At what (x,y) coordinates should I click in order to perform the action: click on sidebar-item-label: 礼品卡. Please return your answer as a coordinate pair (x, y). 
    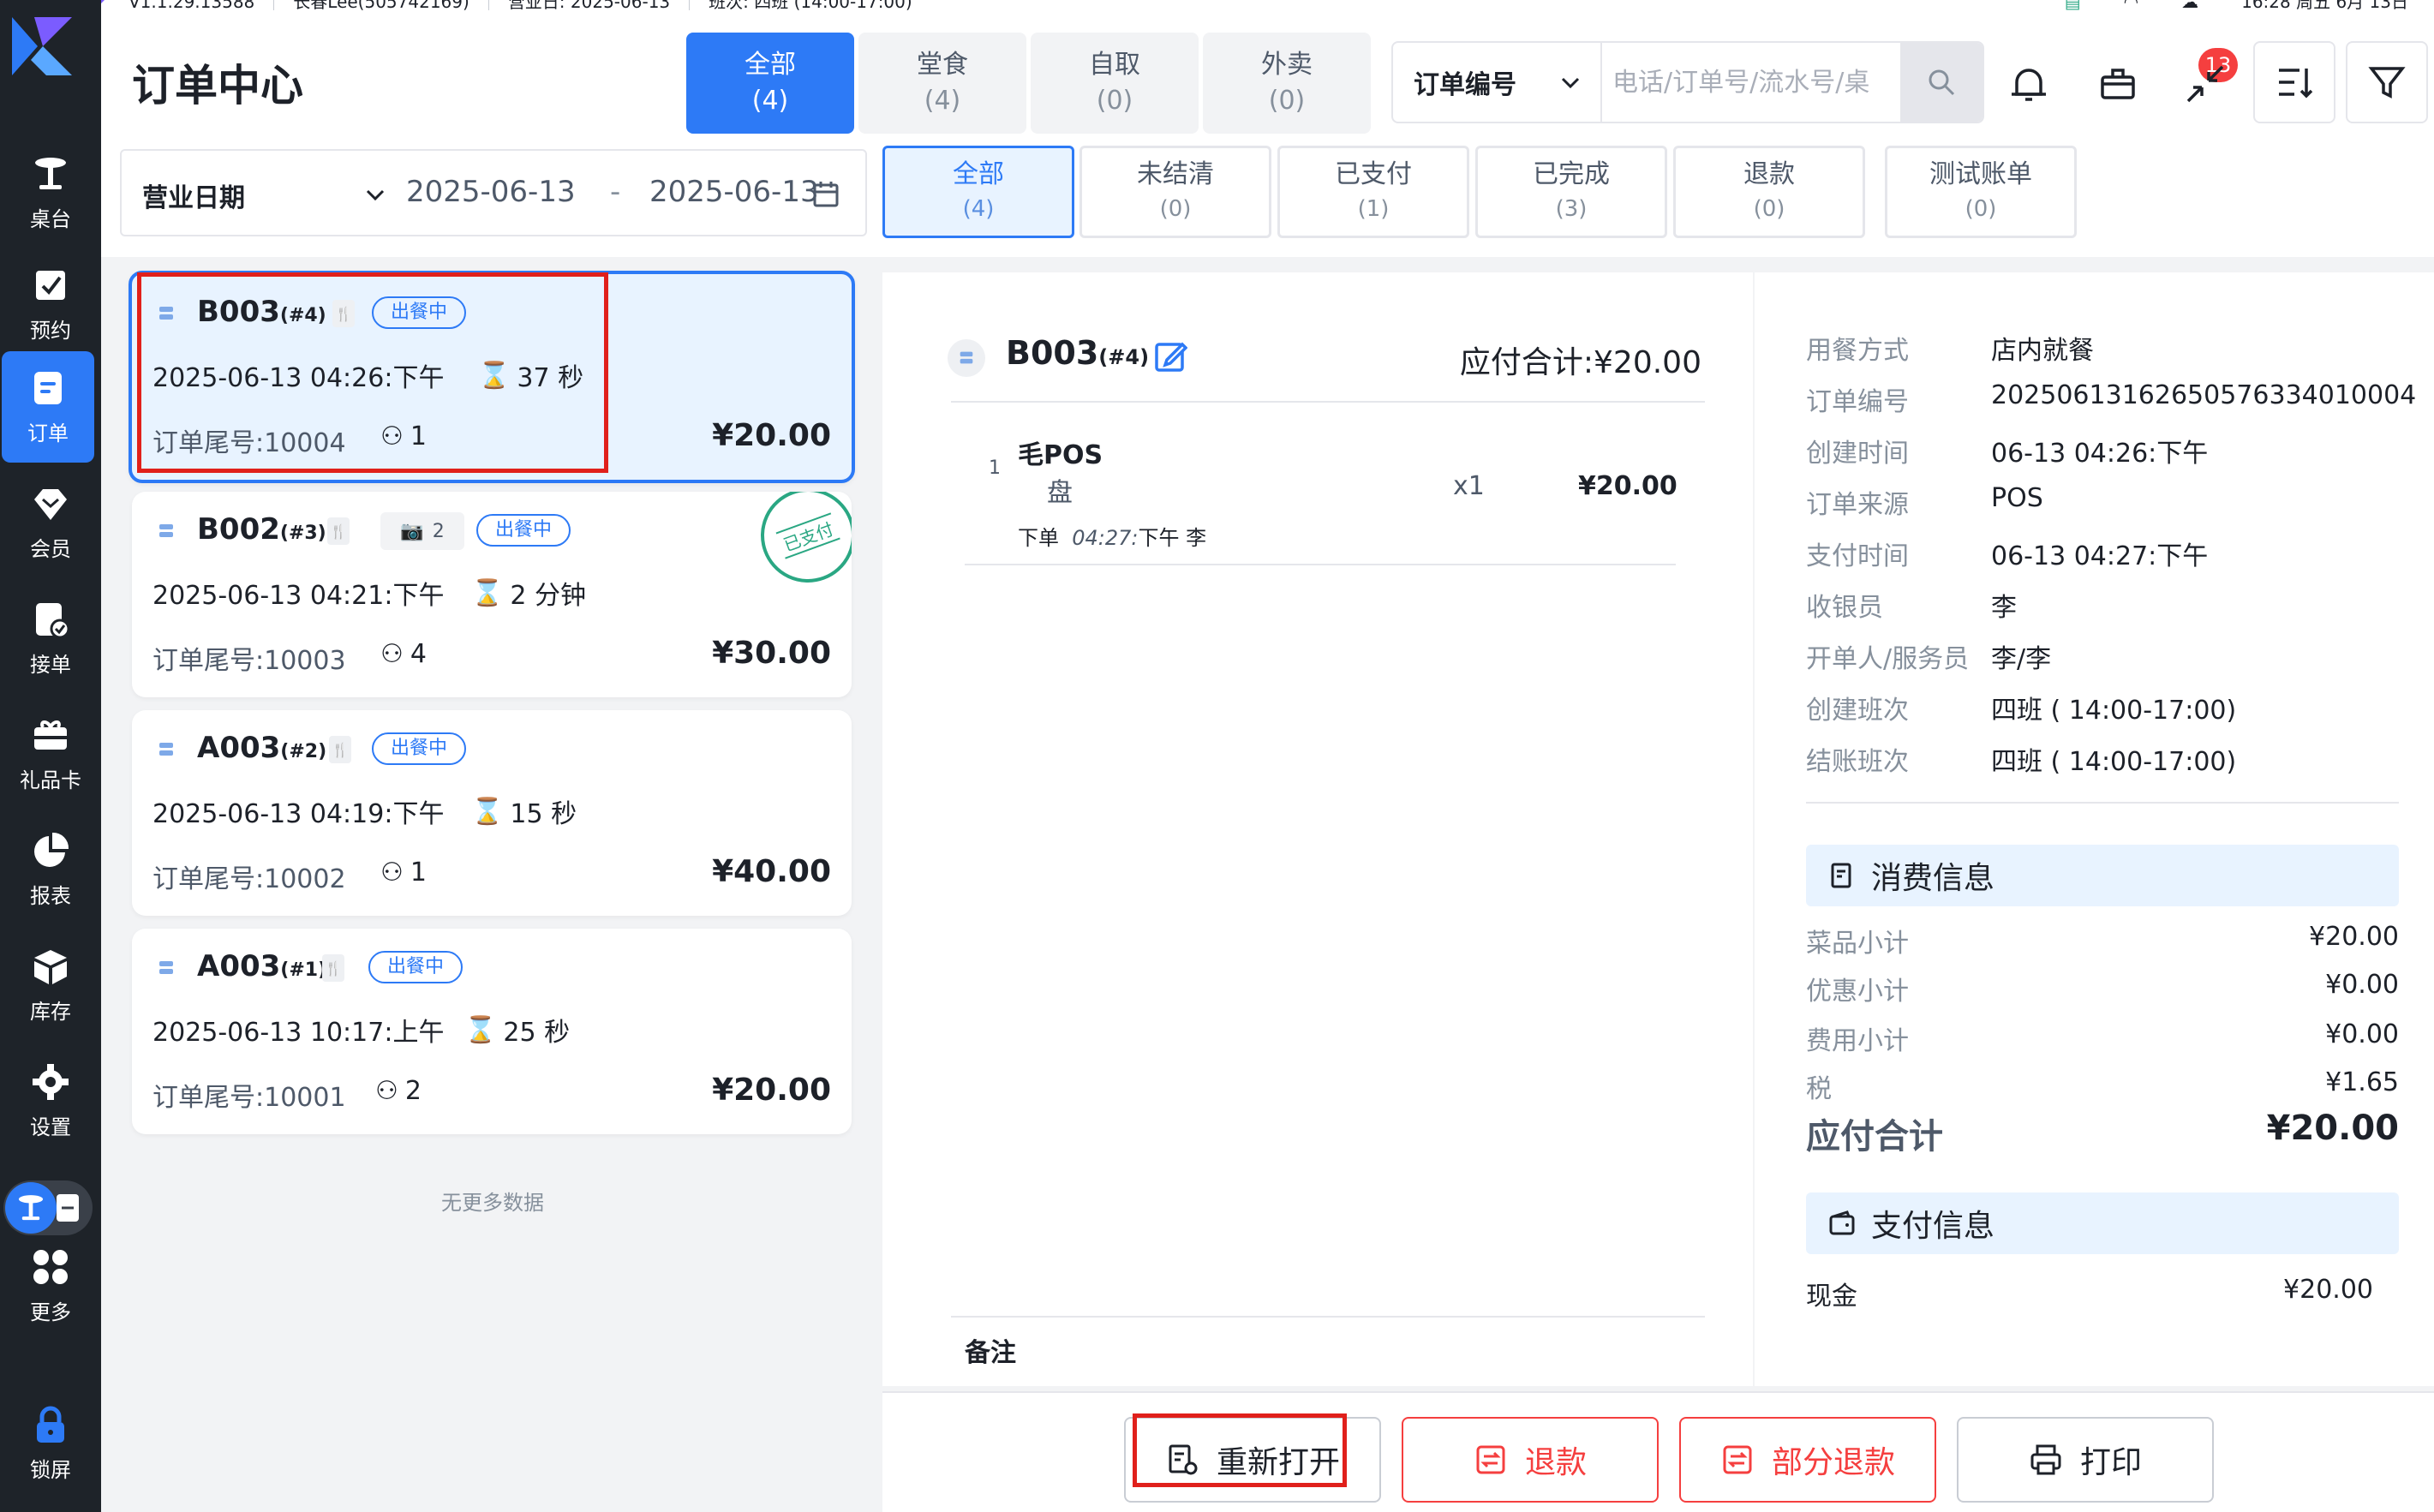
    Looking at the image, I should click on (50, 780).